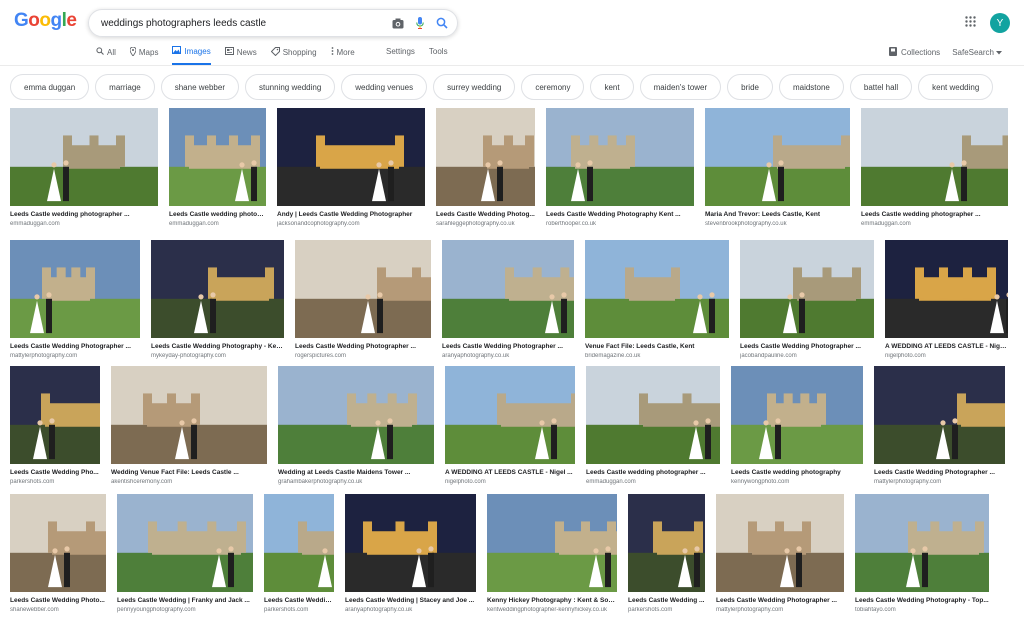  I want to click on related-search-chip: kent wedding, so click(956, 87).